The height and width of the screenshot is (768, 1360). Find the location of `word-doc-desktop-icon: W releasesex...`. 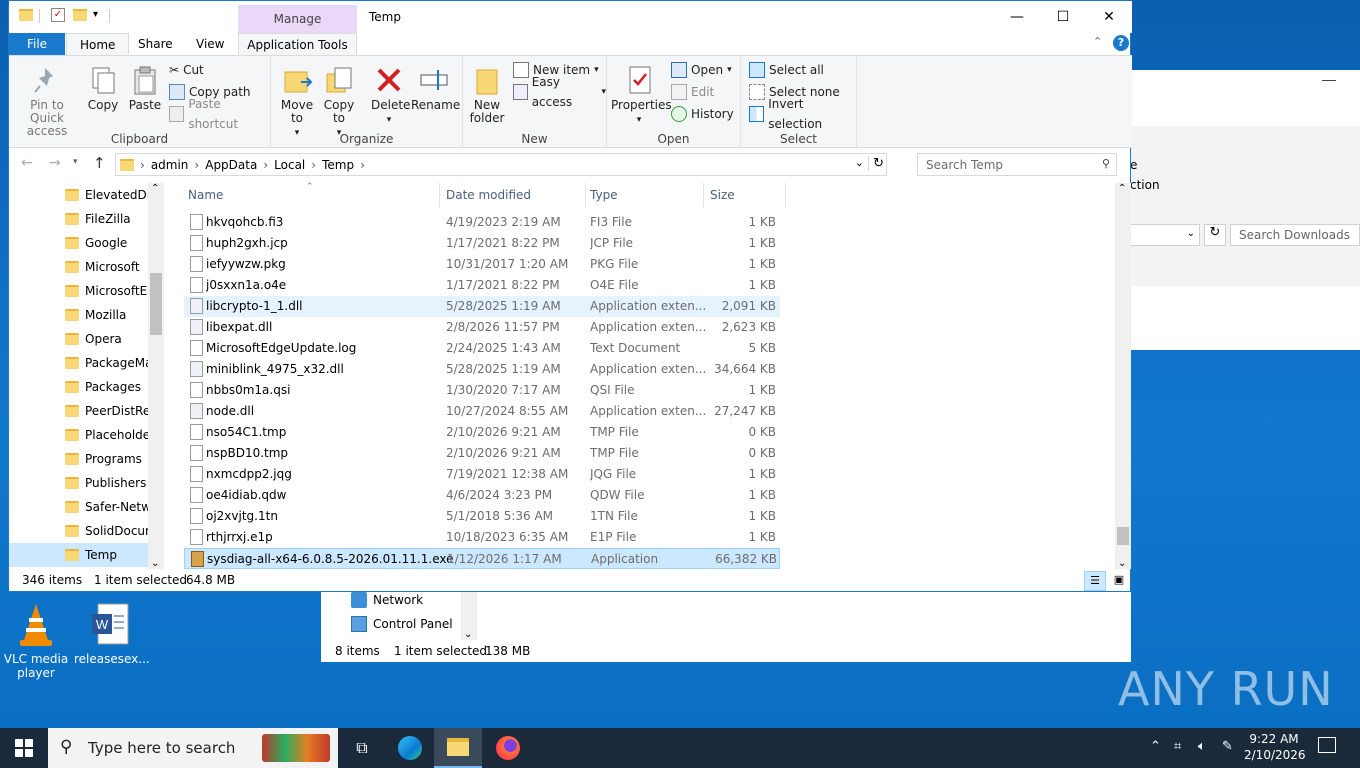

word-doc-desktop-icon: W releasesex... is located at coordinates (112, 633).